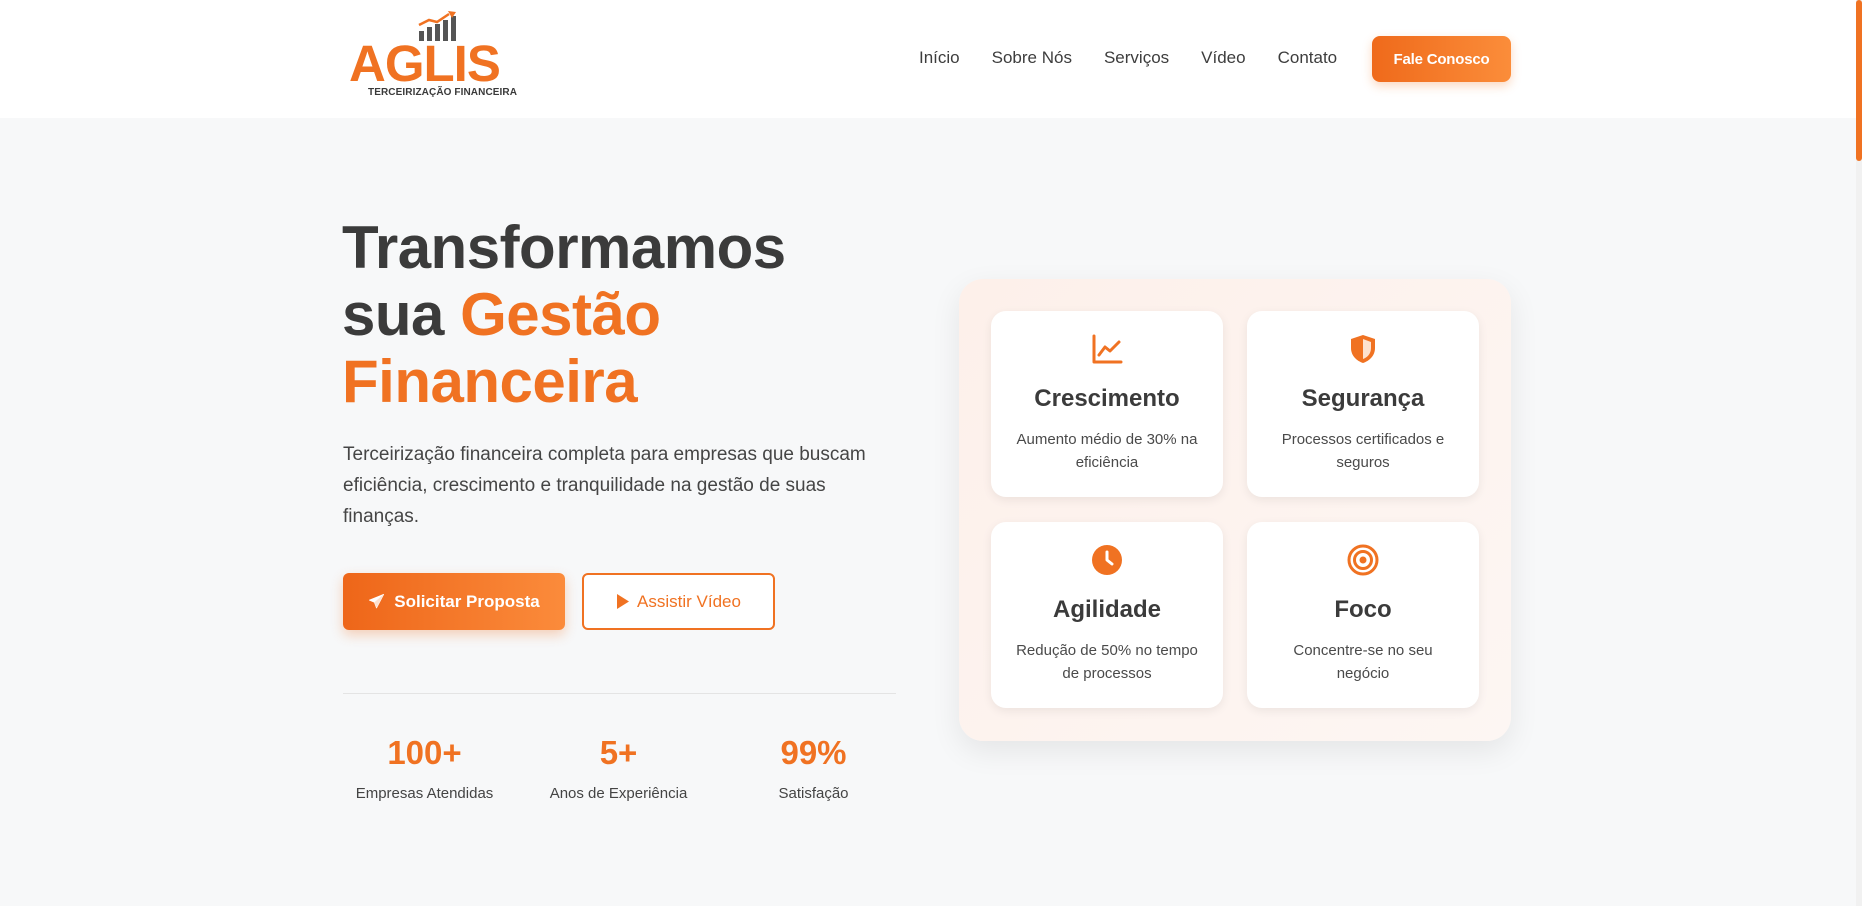 This screenshot has width=1862, height=906. I want to click on logo-tagline: TERCEIRIZAÇÃO FINANCEIRA, so click(443, 92).